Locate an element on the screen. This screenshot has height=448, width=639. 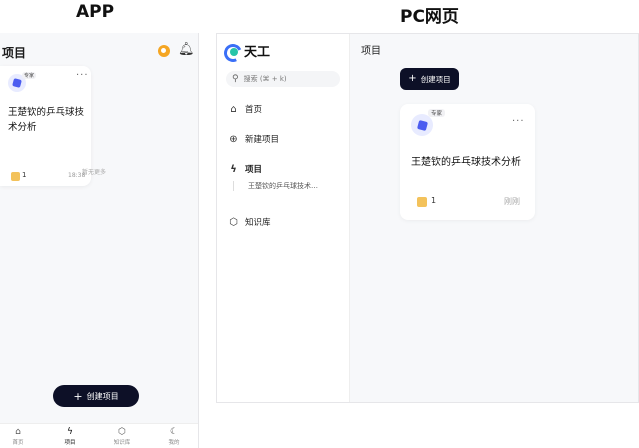
search-box: ⚲ 搜索 (⌘ + k) is located at coordinates (283, 79).